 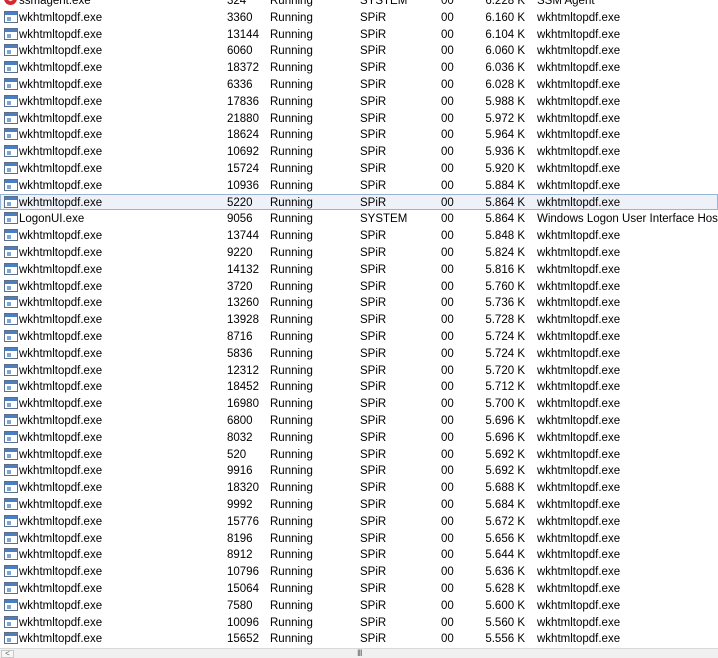 I want to click on horizontal-scrollbar: < III, so click(x=359, y=653).